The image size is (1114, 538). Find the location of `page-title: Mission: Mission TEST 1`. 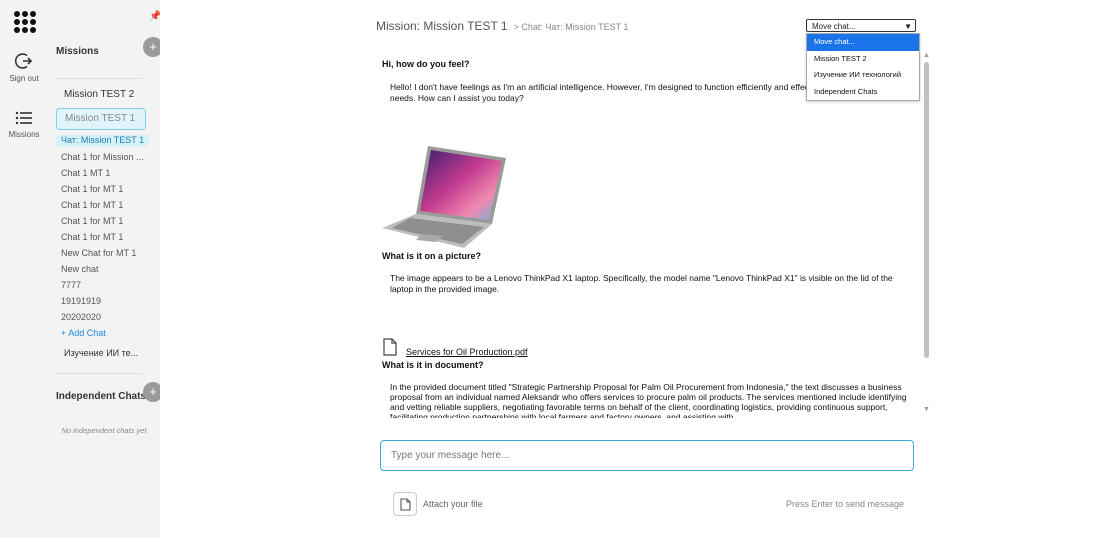

page-title: Mission: Mission TEST 1 is located at coordinates (442, 26).